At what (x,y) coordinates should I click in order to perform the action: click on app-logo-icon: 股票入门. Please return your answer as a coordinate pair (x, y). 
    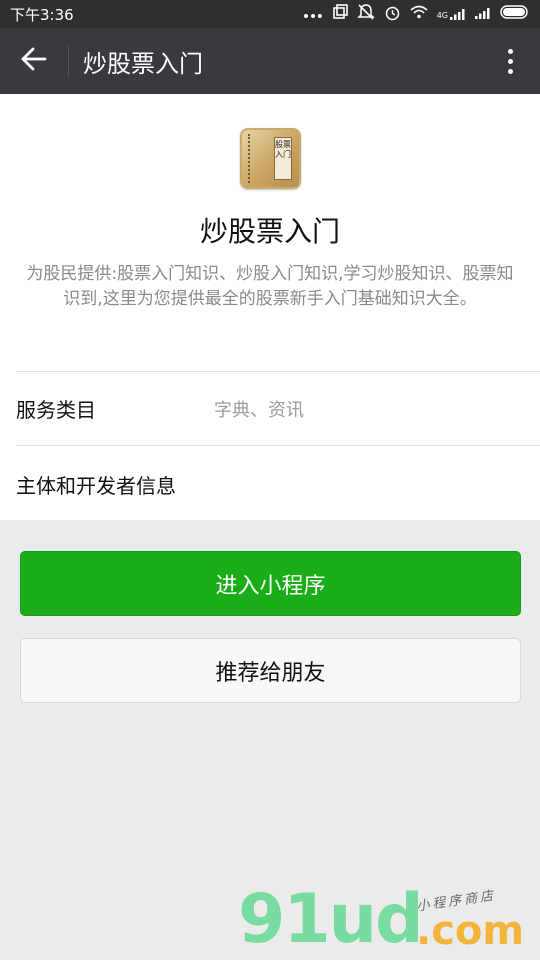
    Looking at the image, I should click on (270, 158).